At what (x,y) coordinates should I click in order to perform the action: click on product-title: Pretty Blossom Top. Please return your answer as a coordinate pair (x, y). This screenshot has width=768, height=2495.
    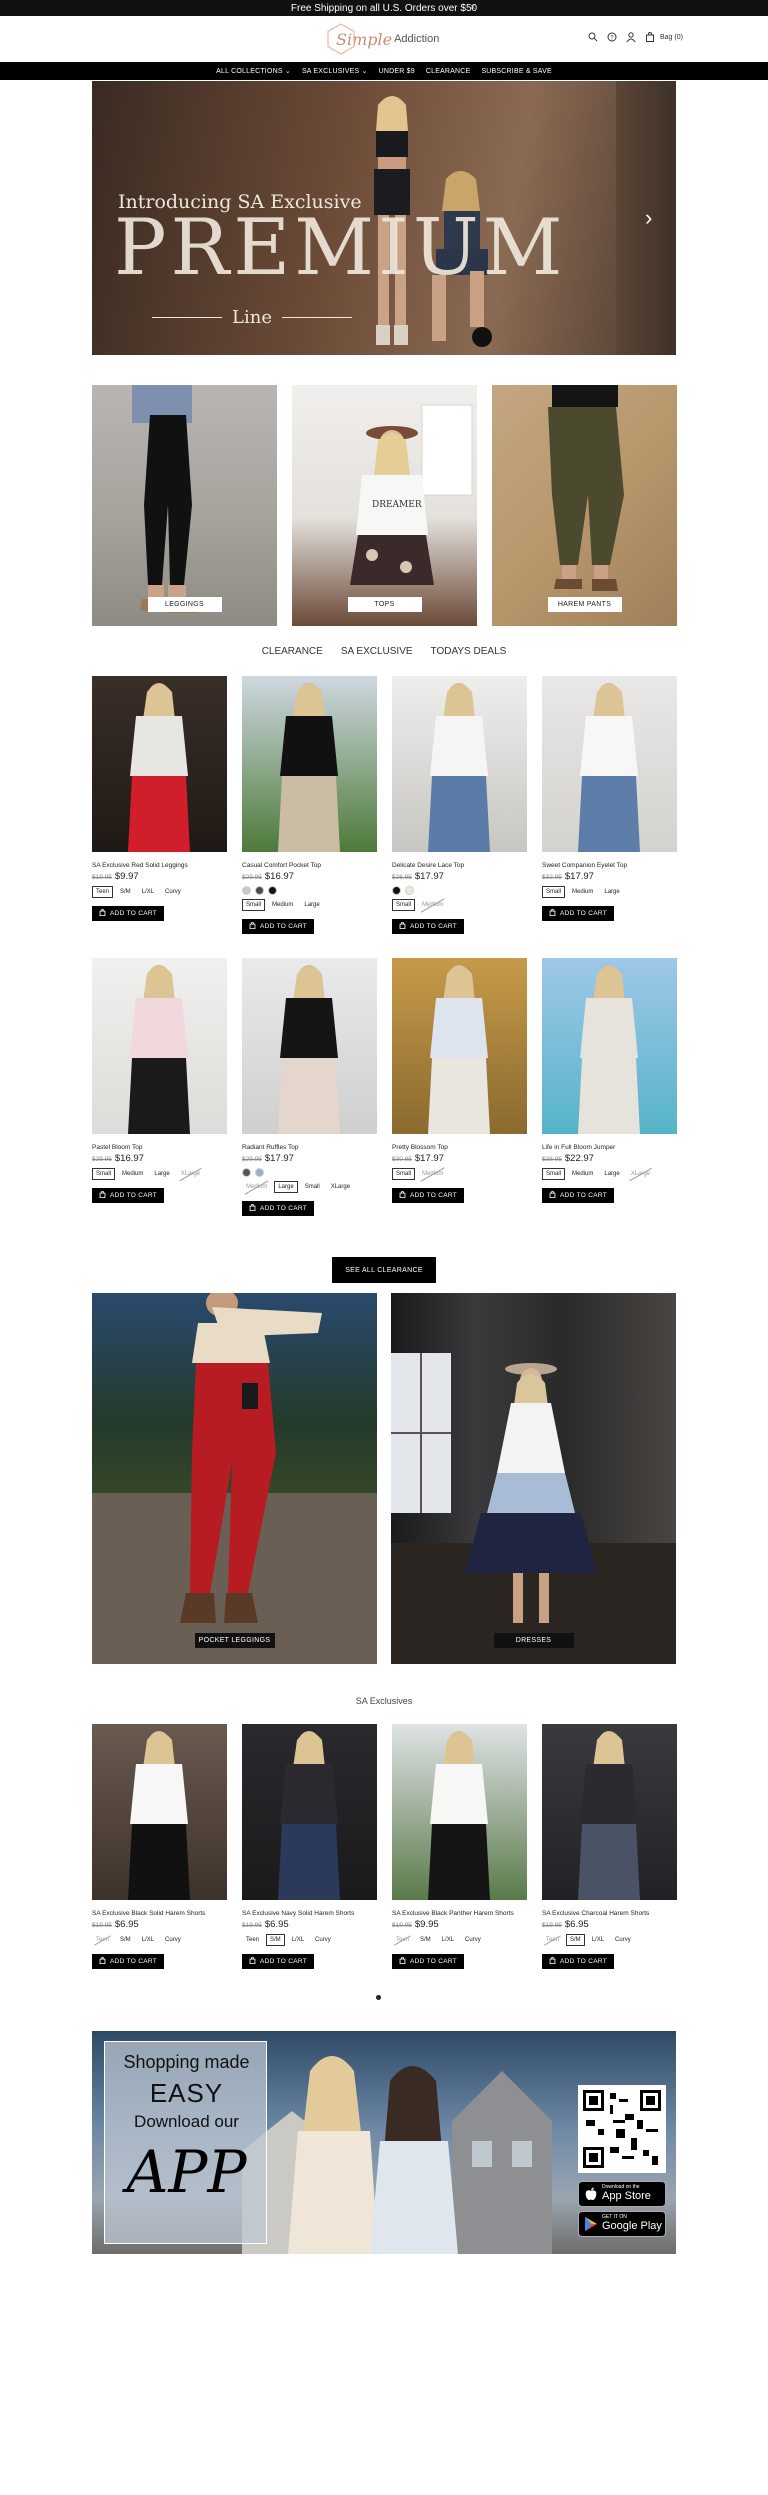
    Looking at the image, I should click on (459, 1147).